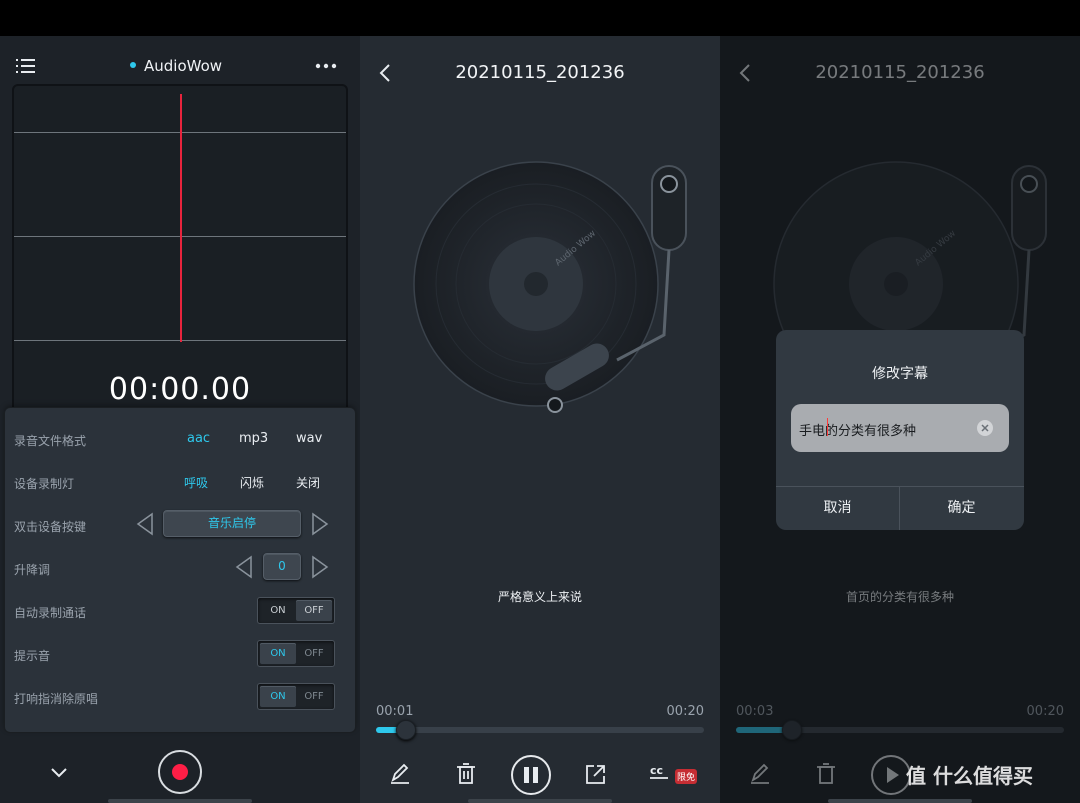 This screenshot has width=1080, height=803. What do you see at coordinates (961, 508) in the screenshot?
I see `confirm-button: 确定` at bounding box center [961, 508].